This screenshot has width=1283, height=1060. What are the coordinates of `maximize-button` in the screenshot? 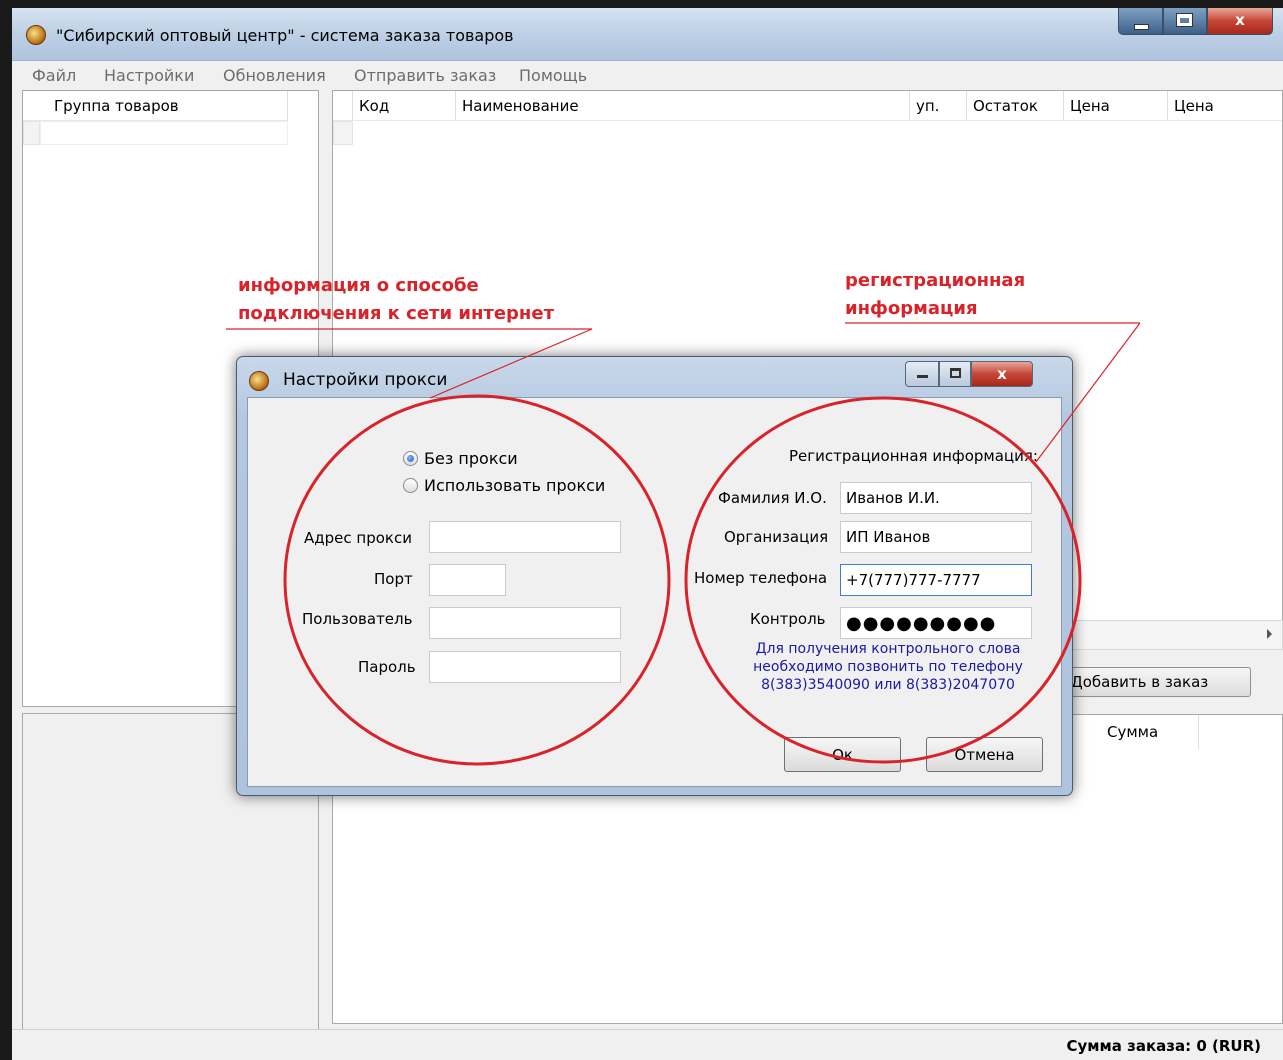 It's located at (1185, 21).